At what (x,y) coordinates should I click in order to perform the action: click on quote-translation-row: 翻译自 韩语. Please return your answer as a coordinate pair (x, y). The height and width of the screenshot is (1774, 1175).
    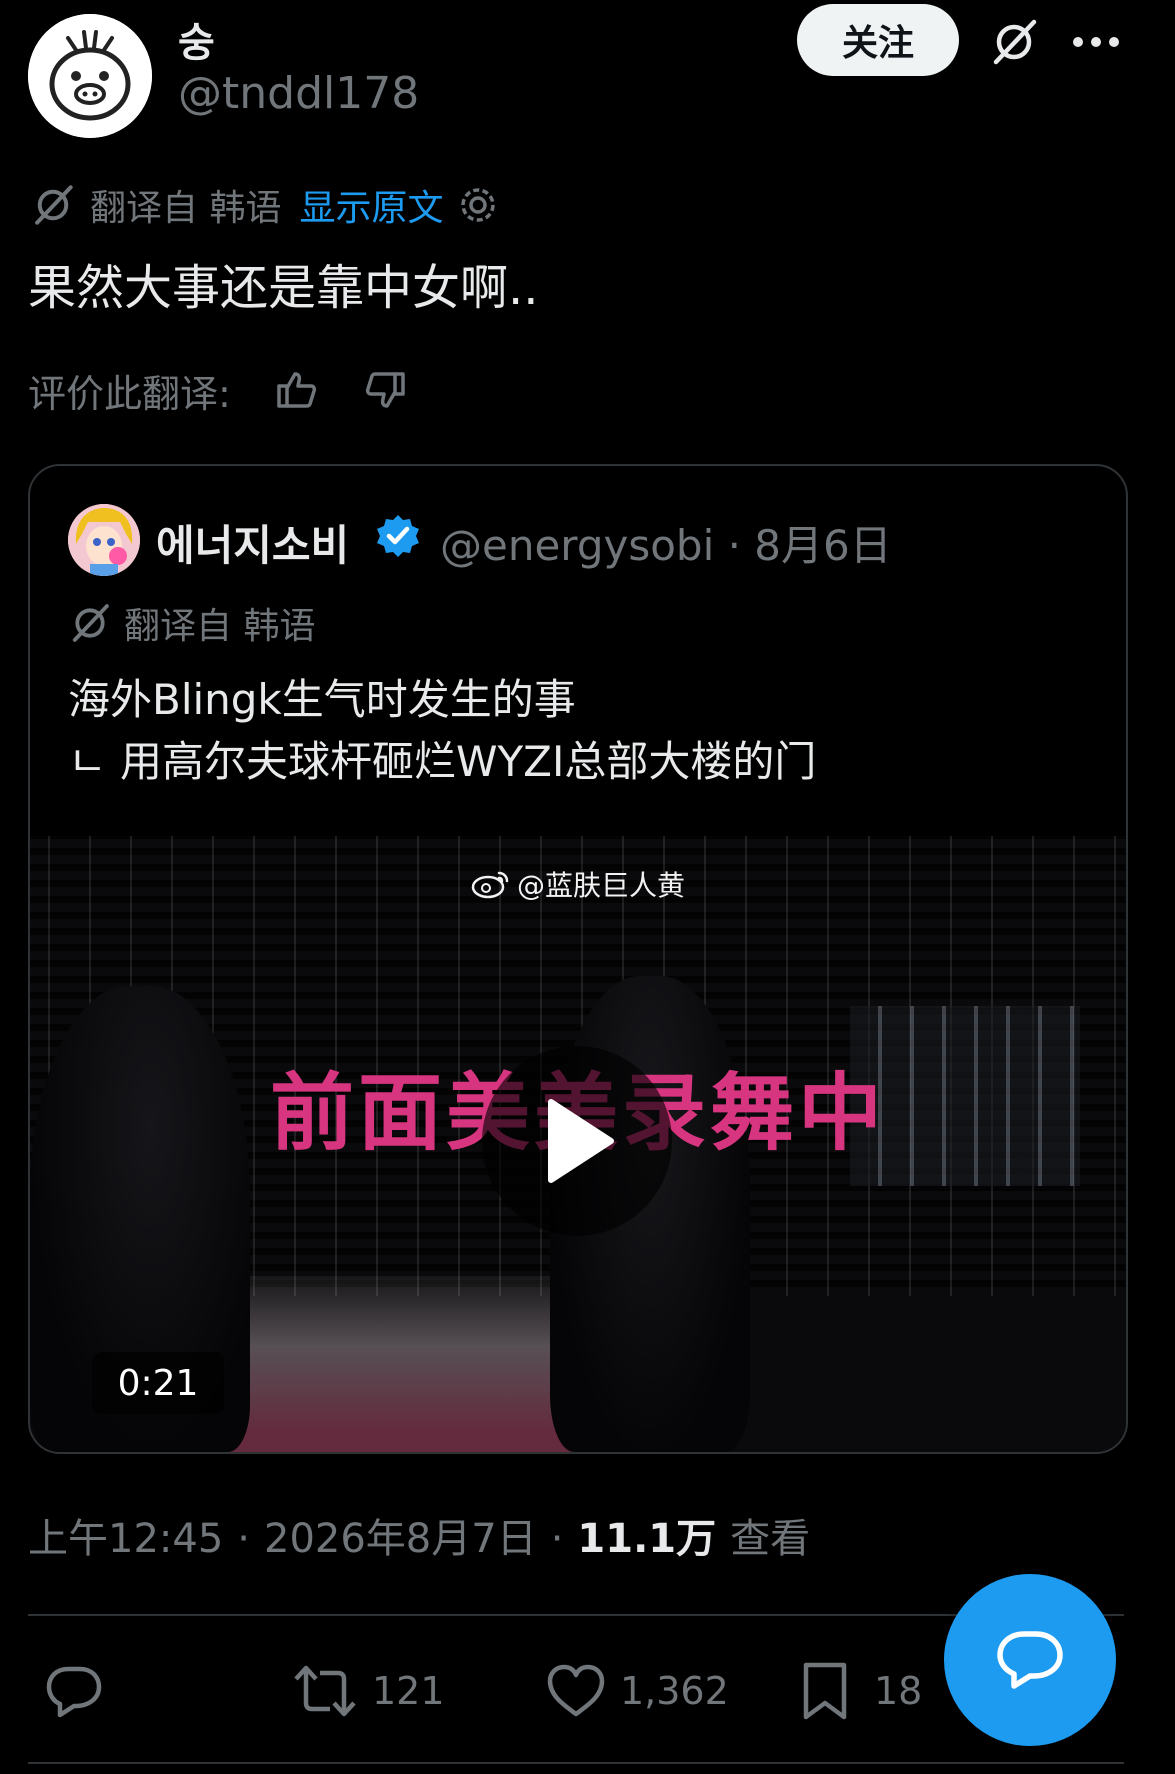
    Looking at the image, I should click on (191, 623).